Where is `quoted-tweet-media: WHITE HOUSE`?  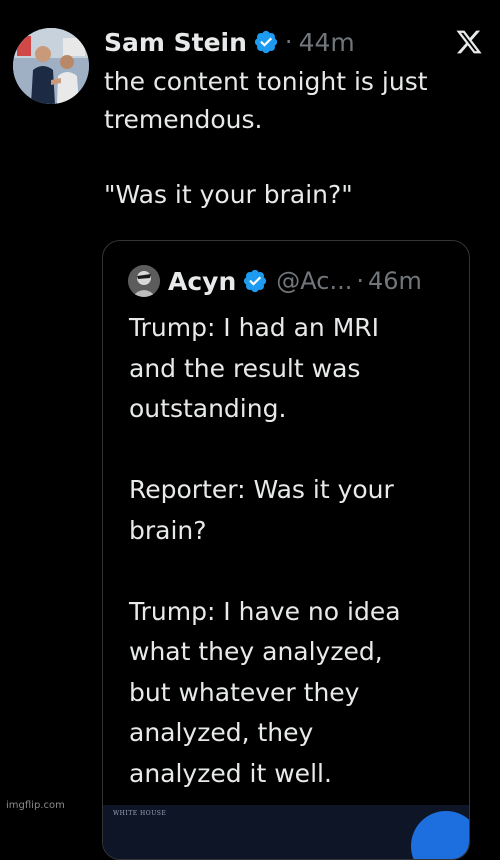 quoted-tweet-media: WHITE HOUSE is located at coordinates (286, 832).